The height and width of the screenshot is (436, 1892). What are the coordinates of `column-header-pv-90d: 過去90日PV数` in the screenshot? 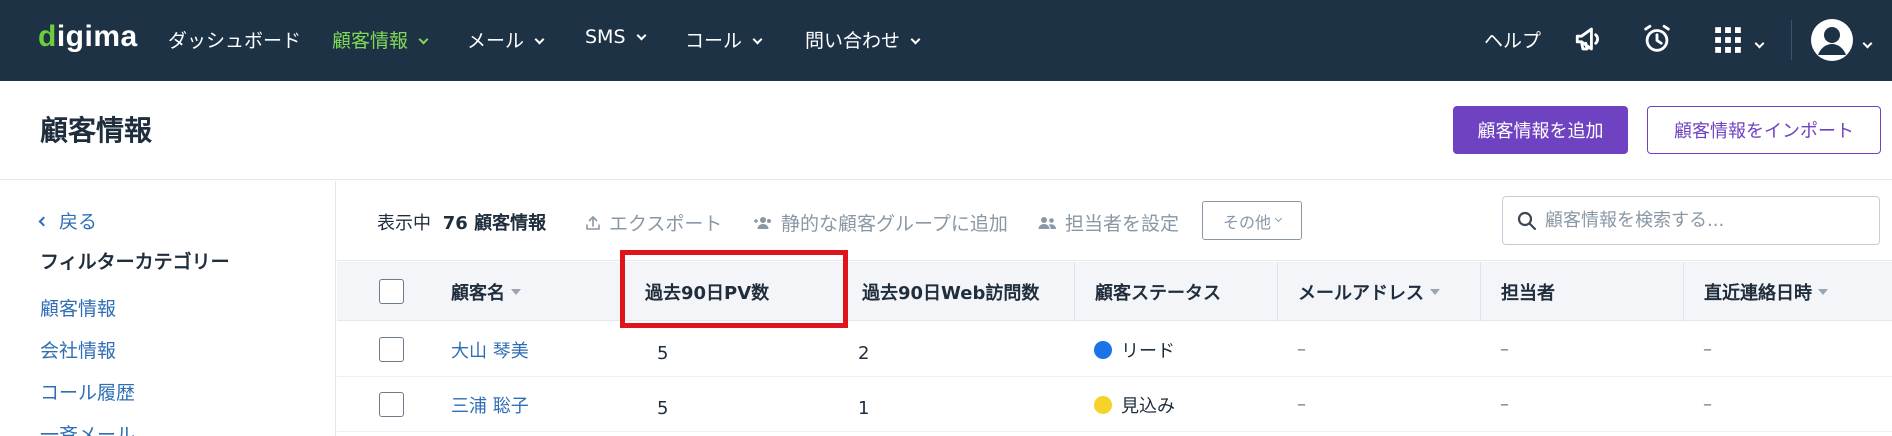 It's located at (735, 291).